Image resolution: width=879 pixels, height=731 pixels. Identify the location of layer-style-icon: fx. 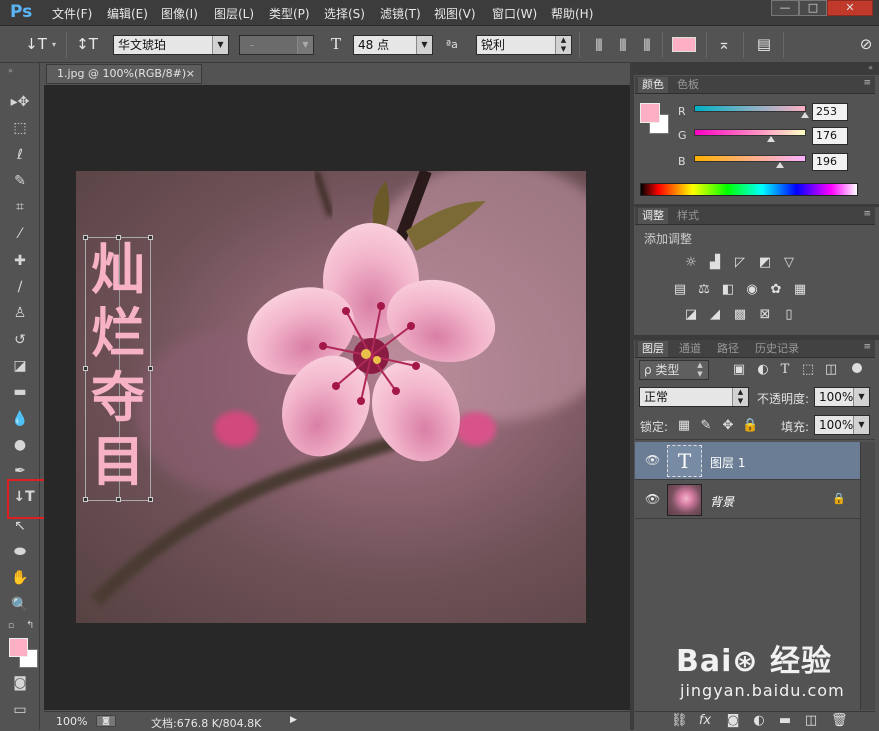
(705, 721).